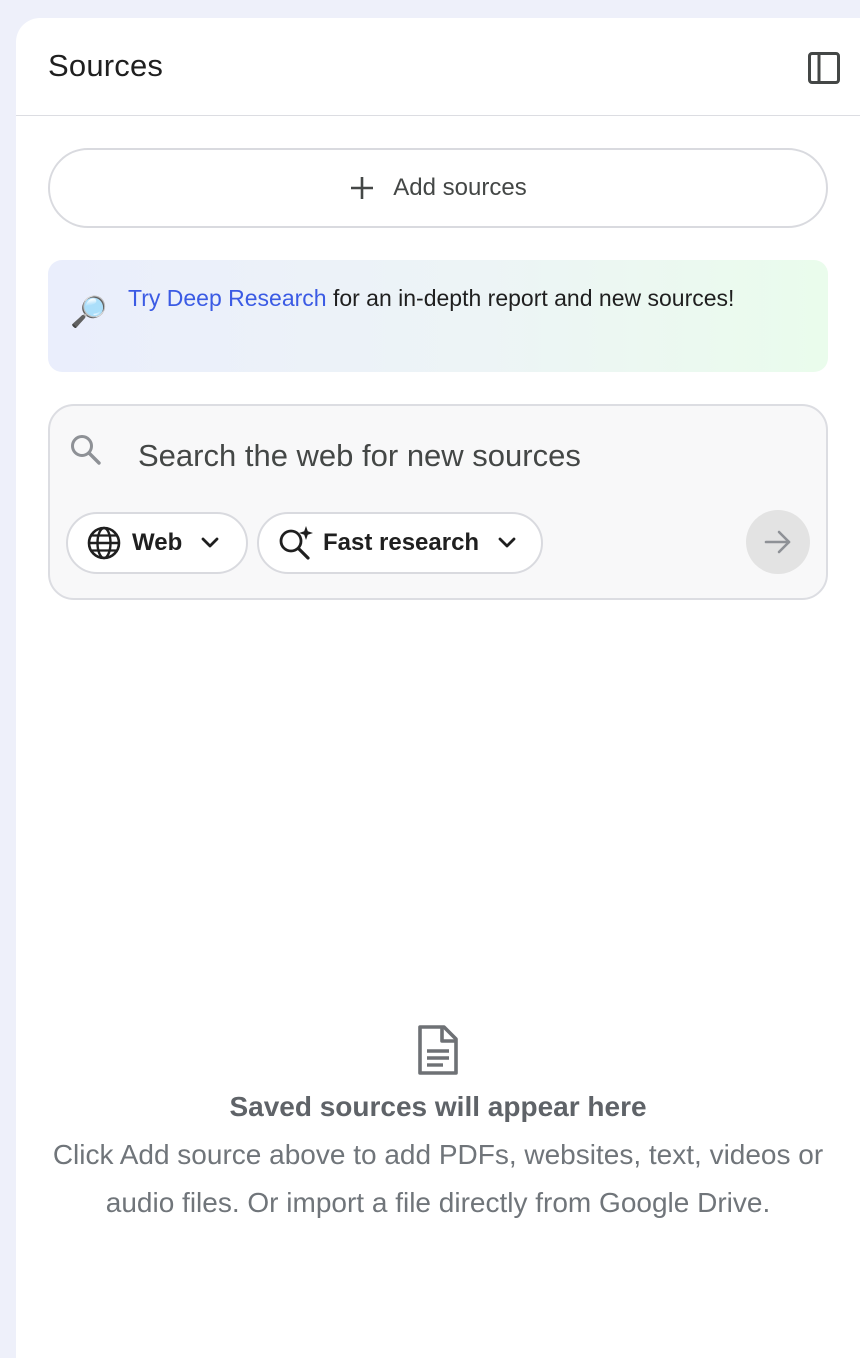 Image resolution: width=860 pixels, height=1358 pixels. What do you see at coordinates (362, 188) in the screenshot?
I see `plus-icon` at bounding box center [362, 188].